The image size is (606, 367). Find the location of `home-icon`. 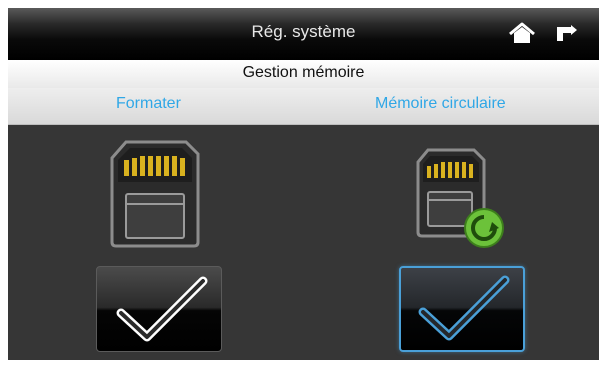

home-icon is located at coordinates (522, 32).